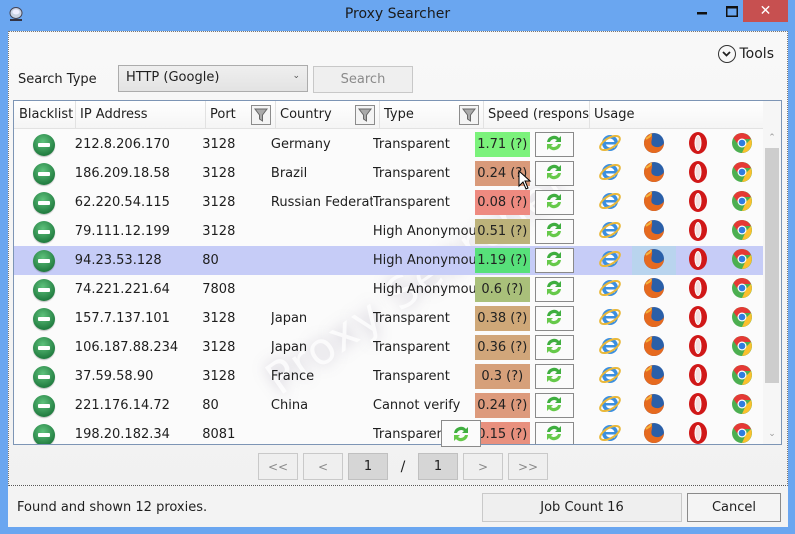 The width and height of the screenshot is (795, 534). Describe the element at coordinates (432, 115) in the screenshot. I see `column-header-type: Type` at that location.